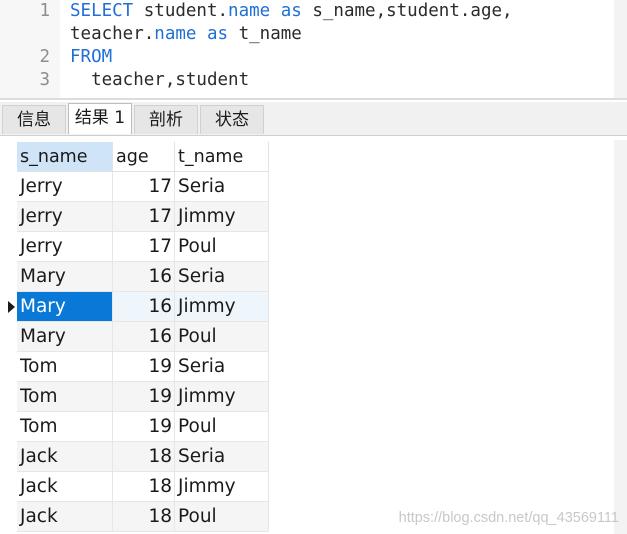  I want to click on row-indicator-column, so click(8, 337).